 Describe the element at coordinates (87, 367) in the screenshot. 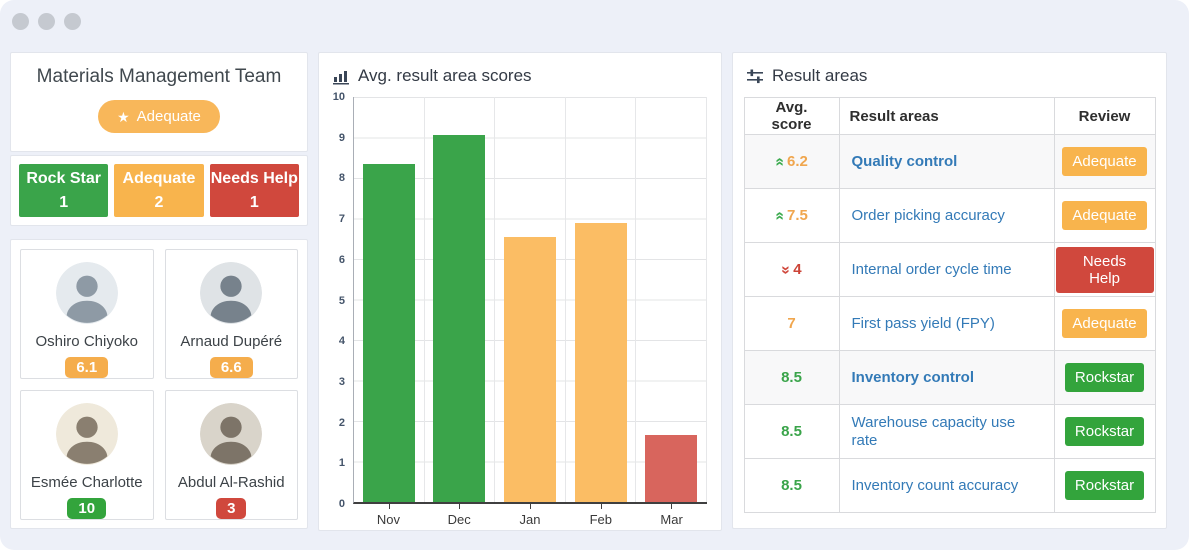

I see `member-score-badge: 6.1` at that location.